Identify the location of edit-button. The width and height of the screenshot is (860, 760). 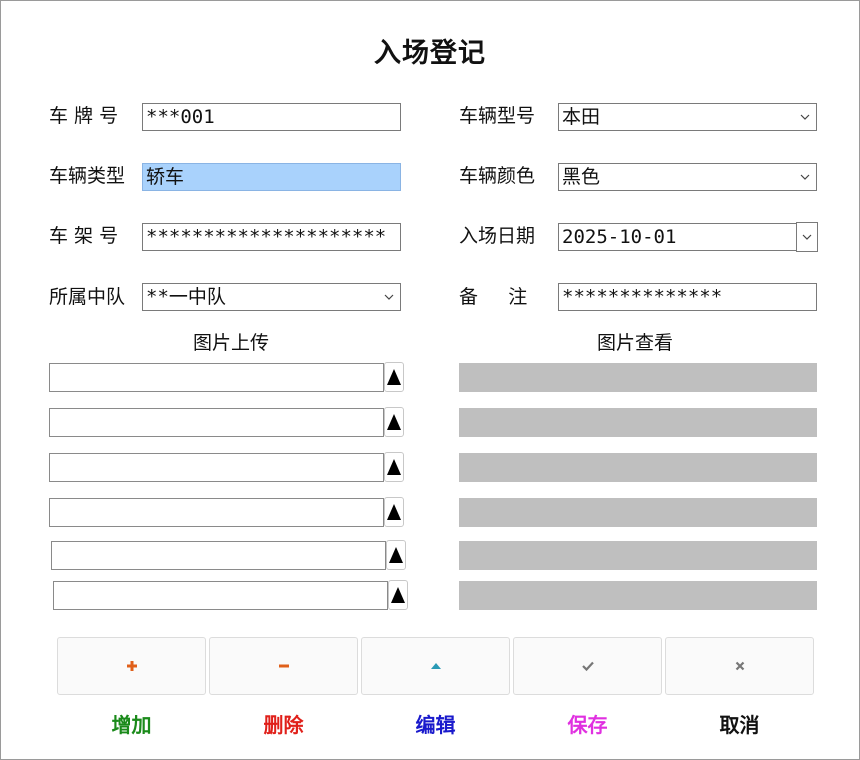
(435, 666).